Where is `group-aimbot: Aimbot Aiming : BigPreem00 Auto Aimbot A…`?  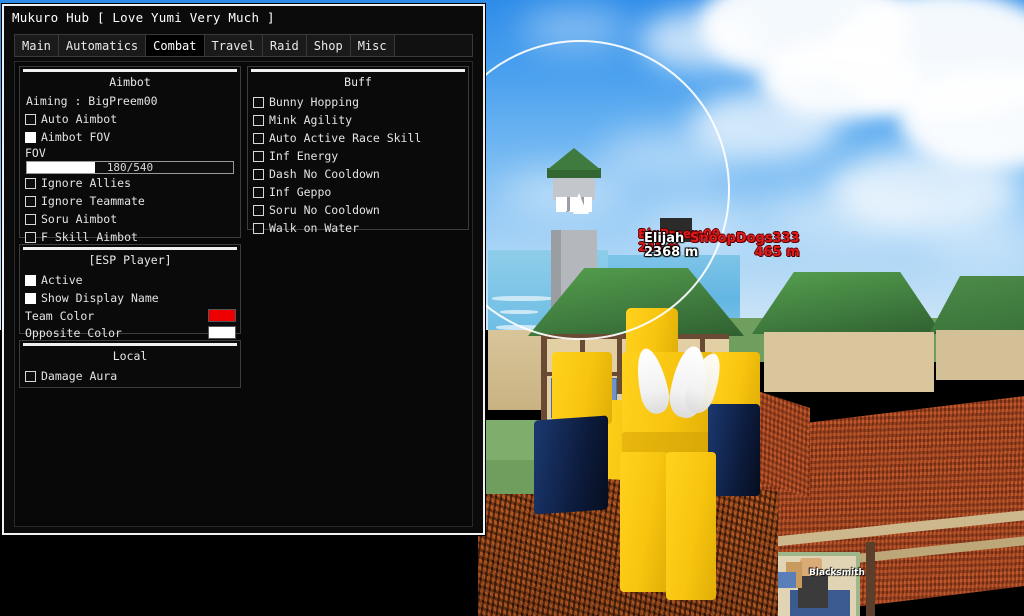
group-aimbot: Aimbot Aiming : BigPreem00 Auto Aimbot A… is located at coordinates (130, 155).